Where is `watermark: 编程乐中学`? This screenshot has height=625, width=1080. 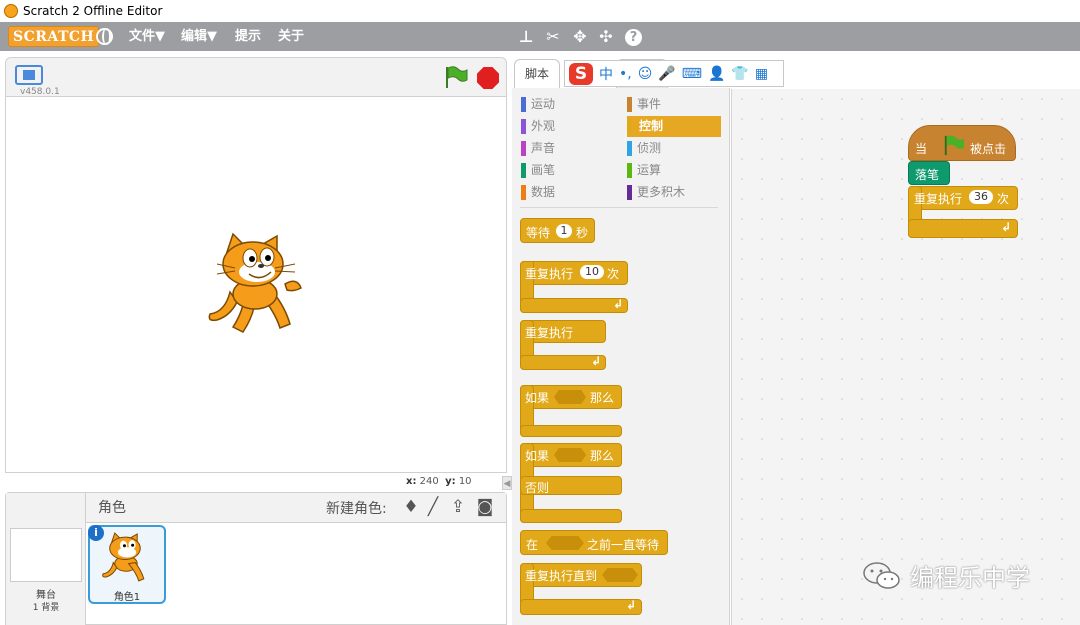 watermark: 编程乐中学 is located at coordinates (946, 575).